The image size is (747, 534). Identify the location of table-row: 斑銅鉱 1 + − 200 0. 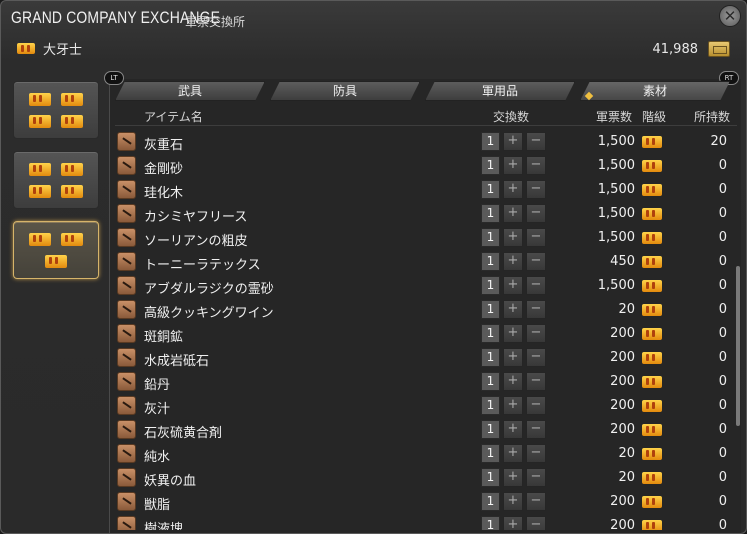
(426, 334).